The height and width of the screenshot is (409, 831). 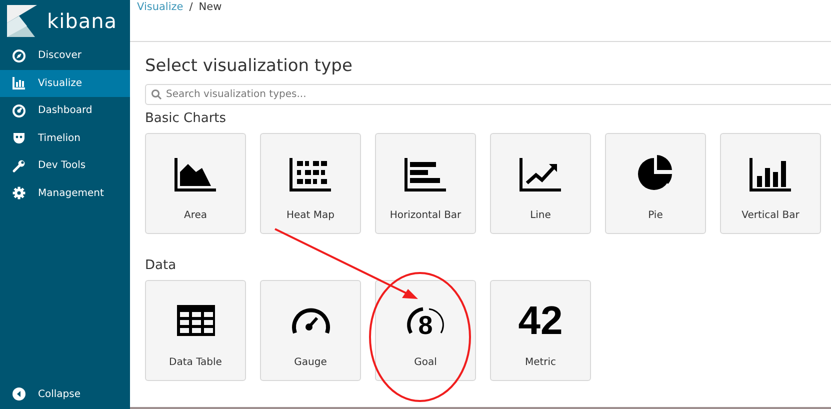 I want to click on visualization-card: Horizontal Bar, so click(x=425, y=183).